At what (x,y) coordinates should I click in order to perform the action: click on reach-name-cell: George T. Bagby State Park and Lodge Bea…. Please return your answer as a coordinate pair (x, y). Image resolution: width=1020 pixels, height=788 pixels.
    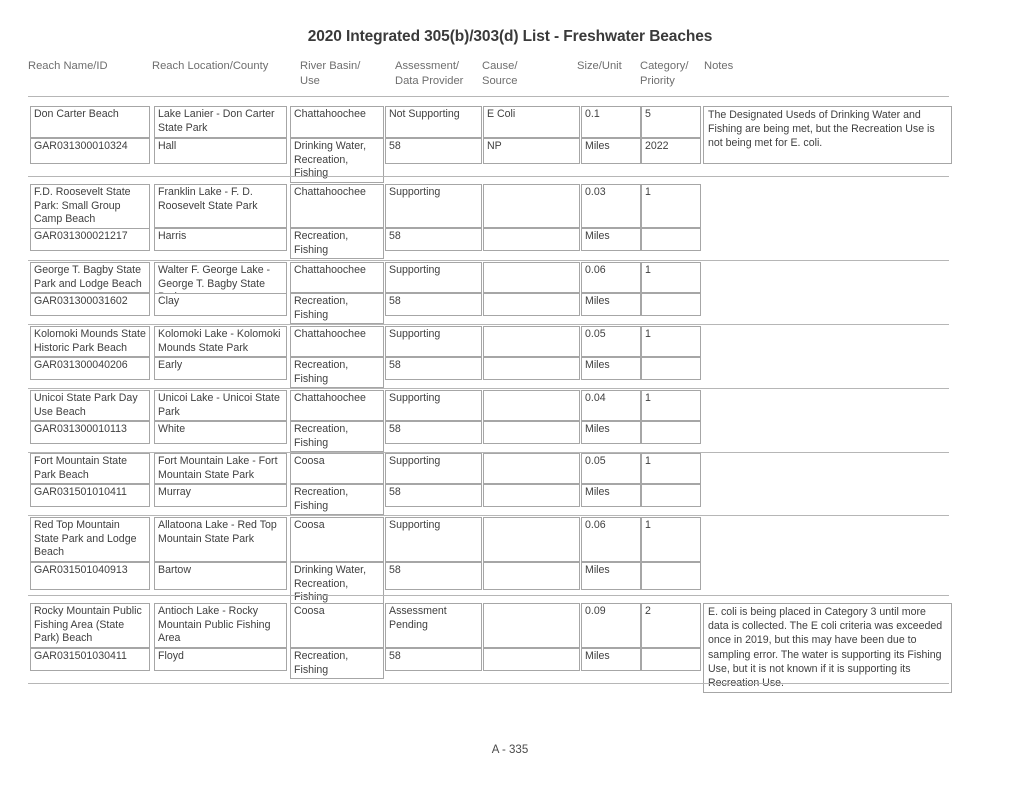
    Looking at the image, I should click on (90, 278).